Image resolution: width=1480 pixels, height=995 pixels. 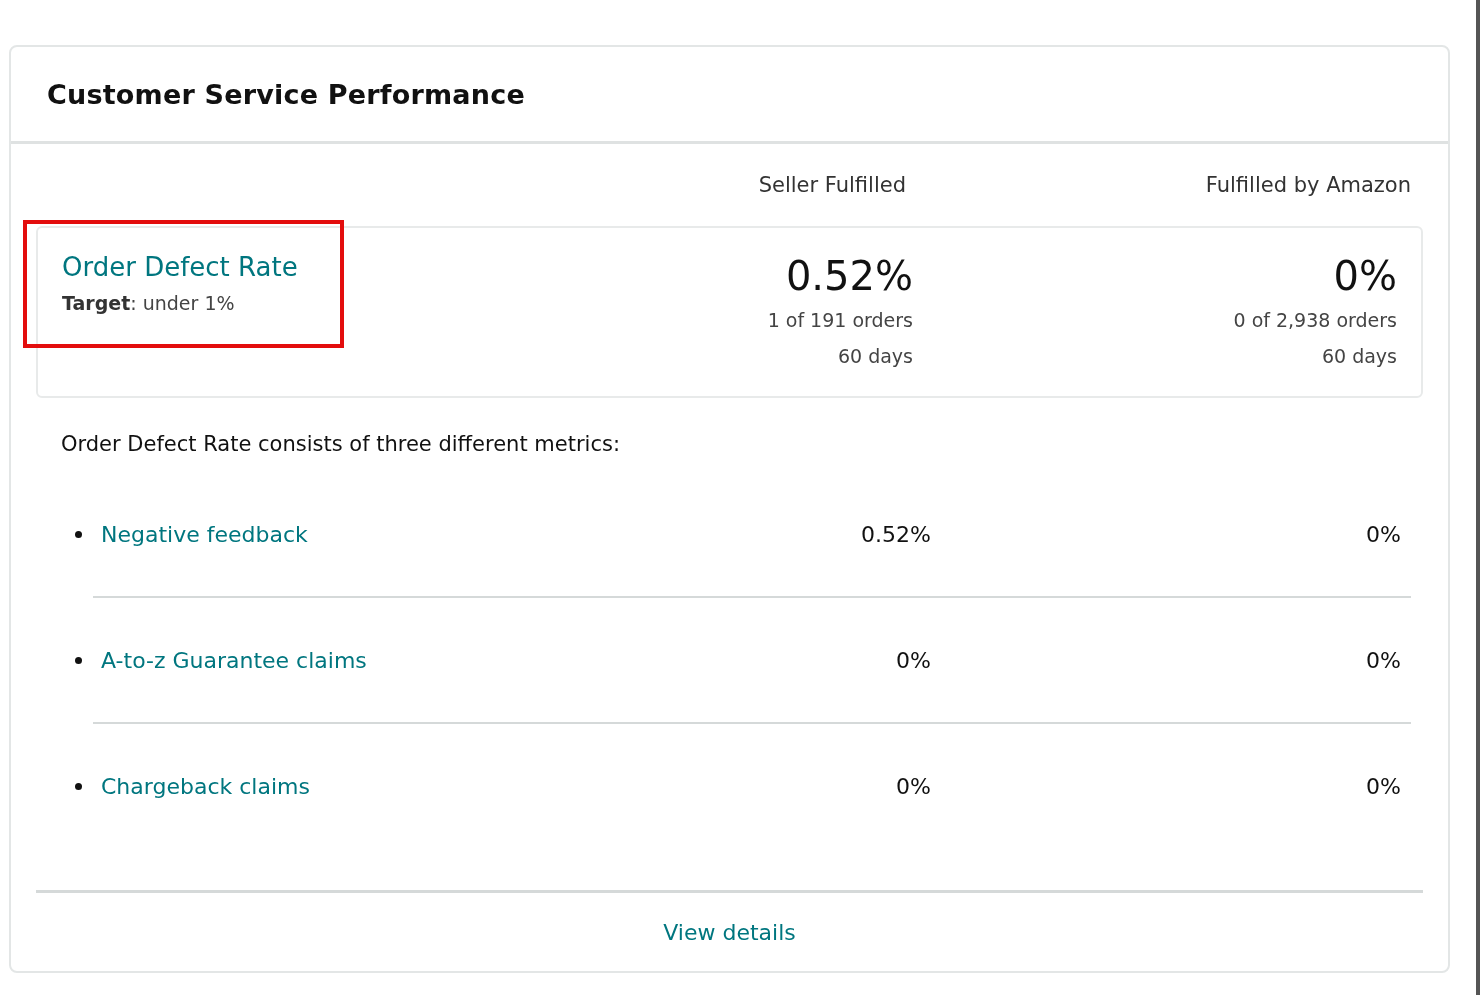 I want to click on card-title: Customer Service Performance, so click(x=286, y=94).